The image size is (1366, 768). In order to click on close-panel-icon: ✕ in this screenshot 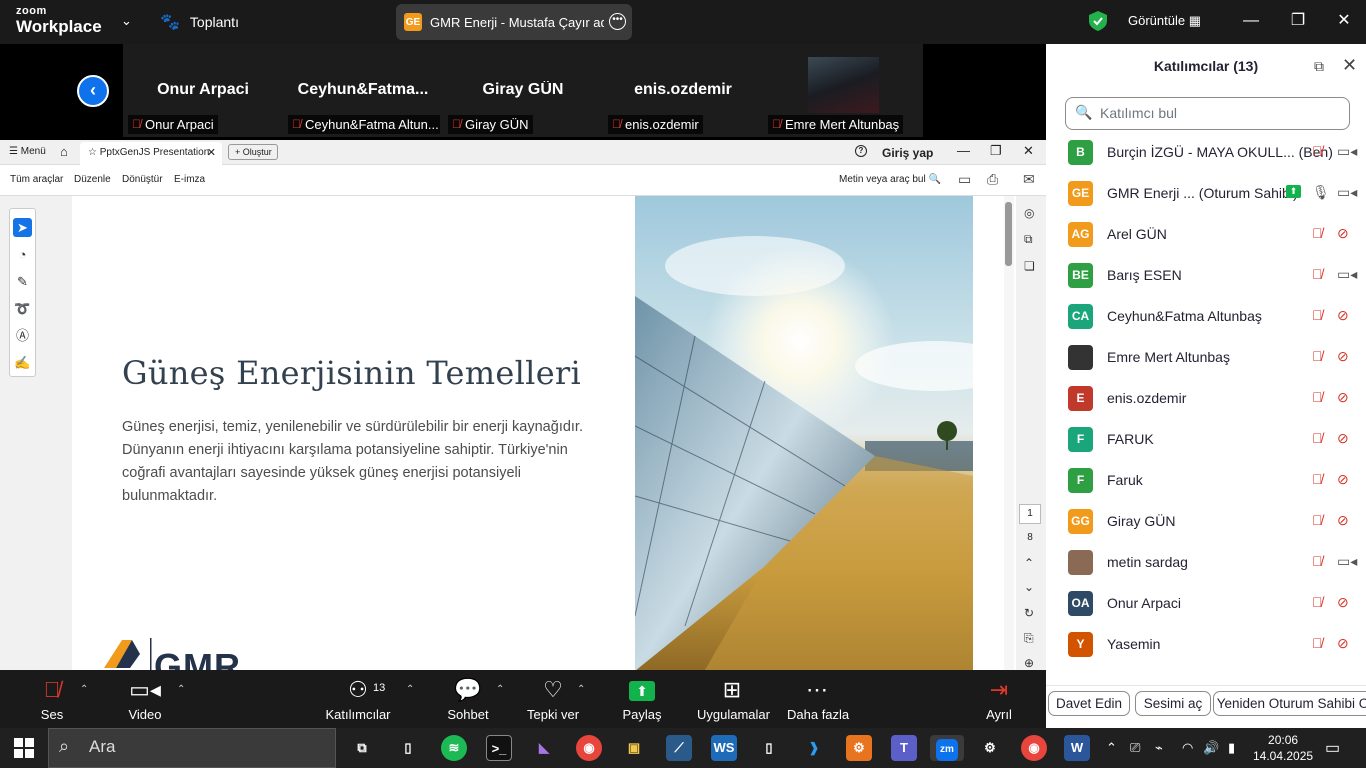, I will do `click(1349, 65)`.